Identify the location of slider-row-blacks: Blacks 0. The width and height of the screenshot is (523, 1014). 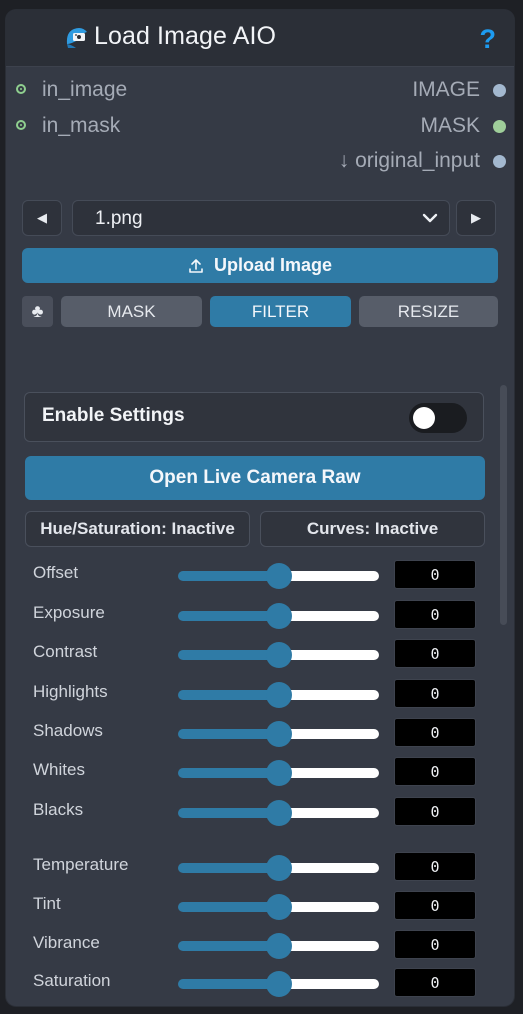
(256, 812).